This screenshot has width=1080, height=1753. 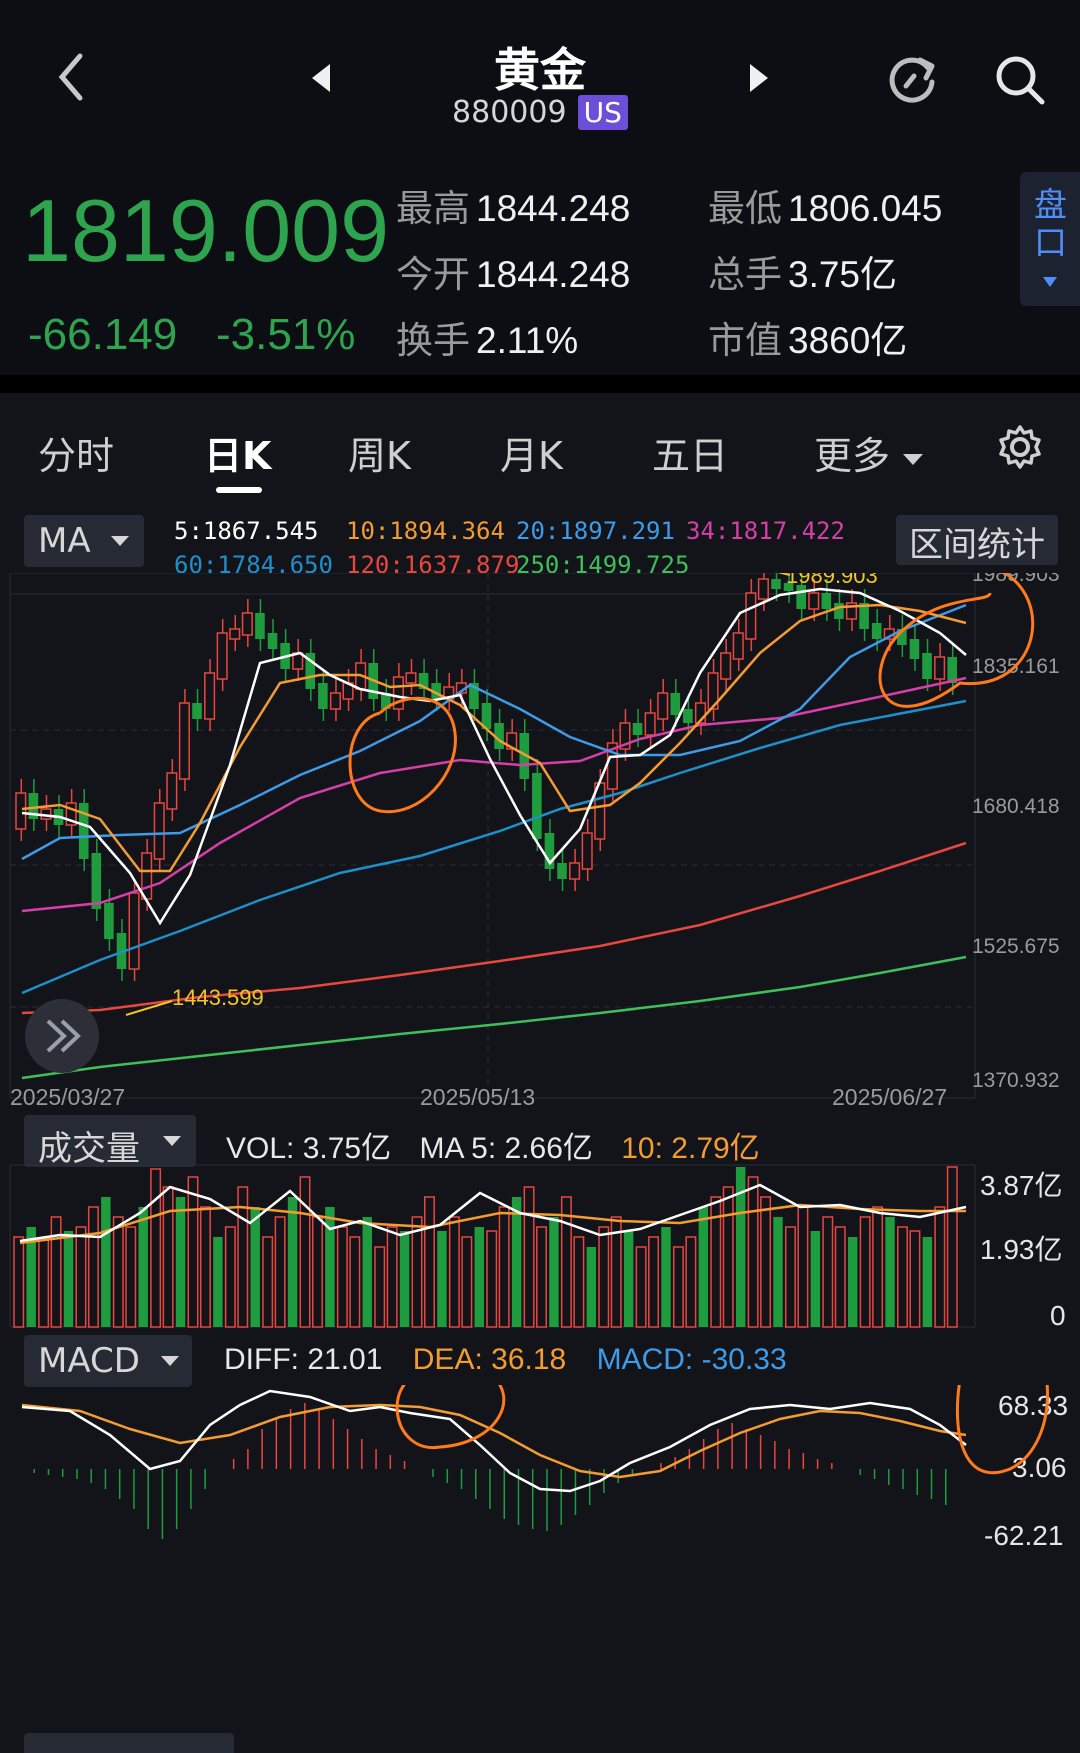 What do you see at coordinates (745, 274) in the screenshot?
I see `stat-label: 总手` at bounding box center [745, 274].